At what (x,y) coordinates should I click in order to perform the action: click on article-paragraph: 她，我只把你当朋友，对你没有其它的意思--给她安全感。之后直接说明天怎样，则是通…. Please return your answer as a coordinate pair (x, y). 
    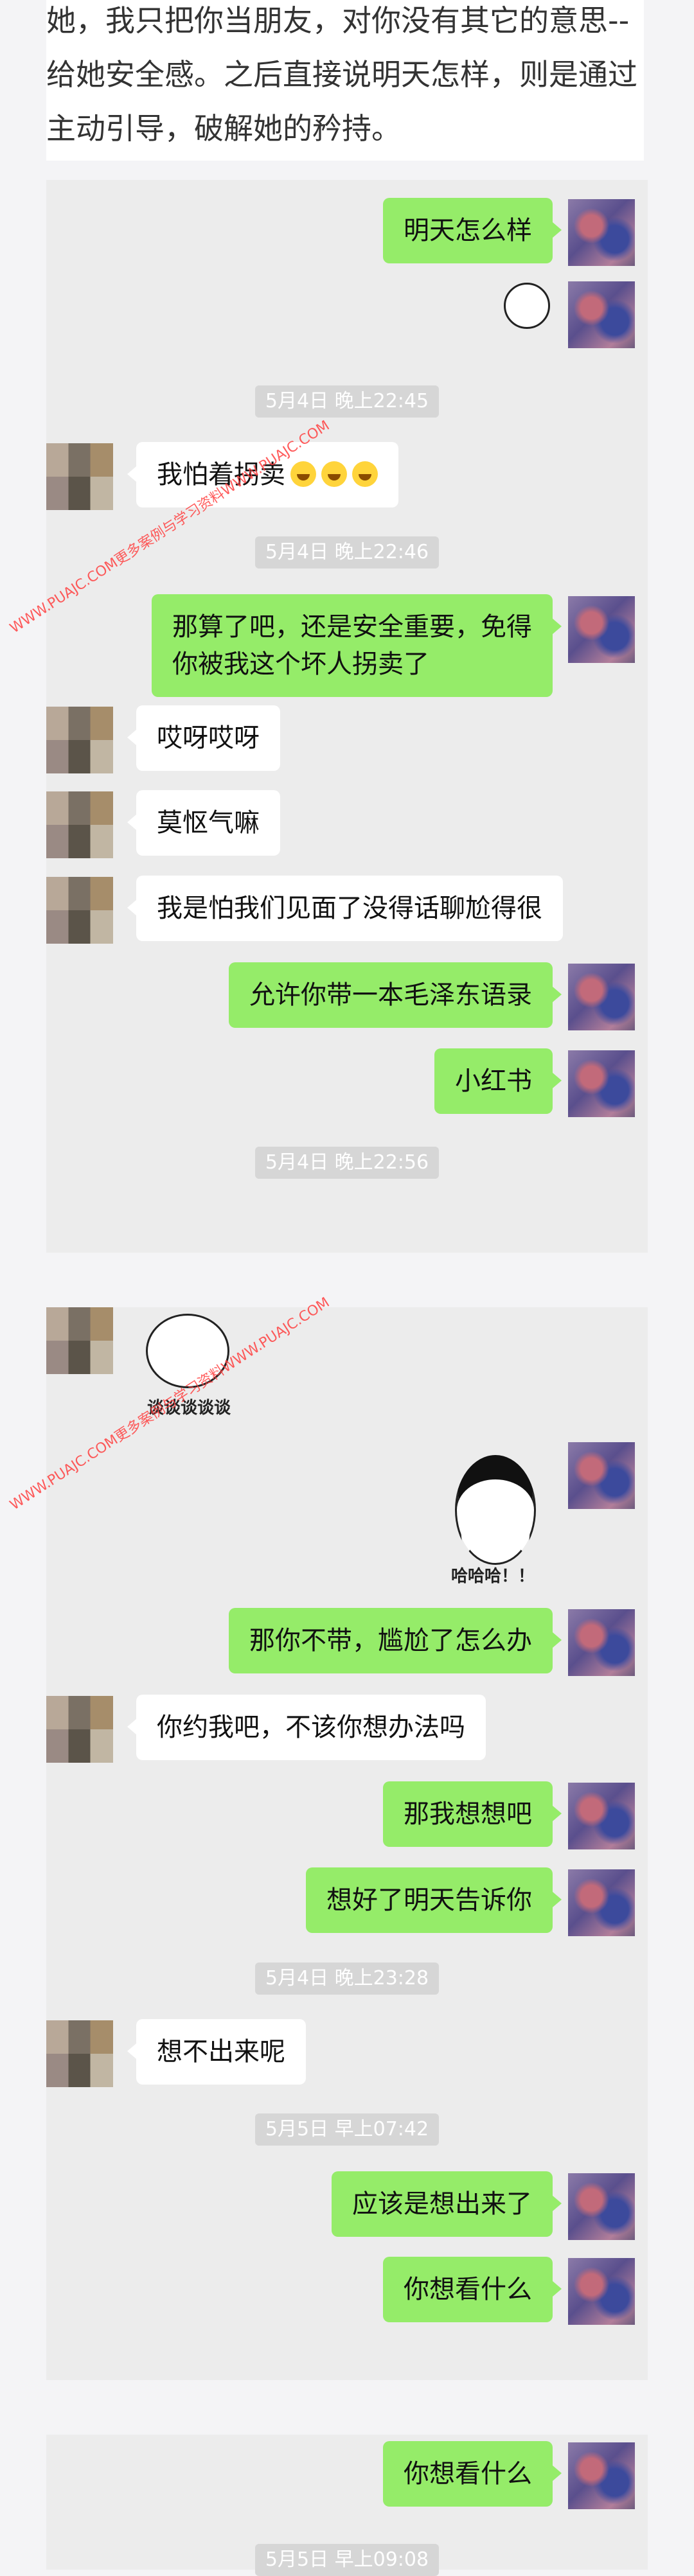
    Looking at the image, I should click on (345, 80).